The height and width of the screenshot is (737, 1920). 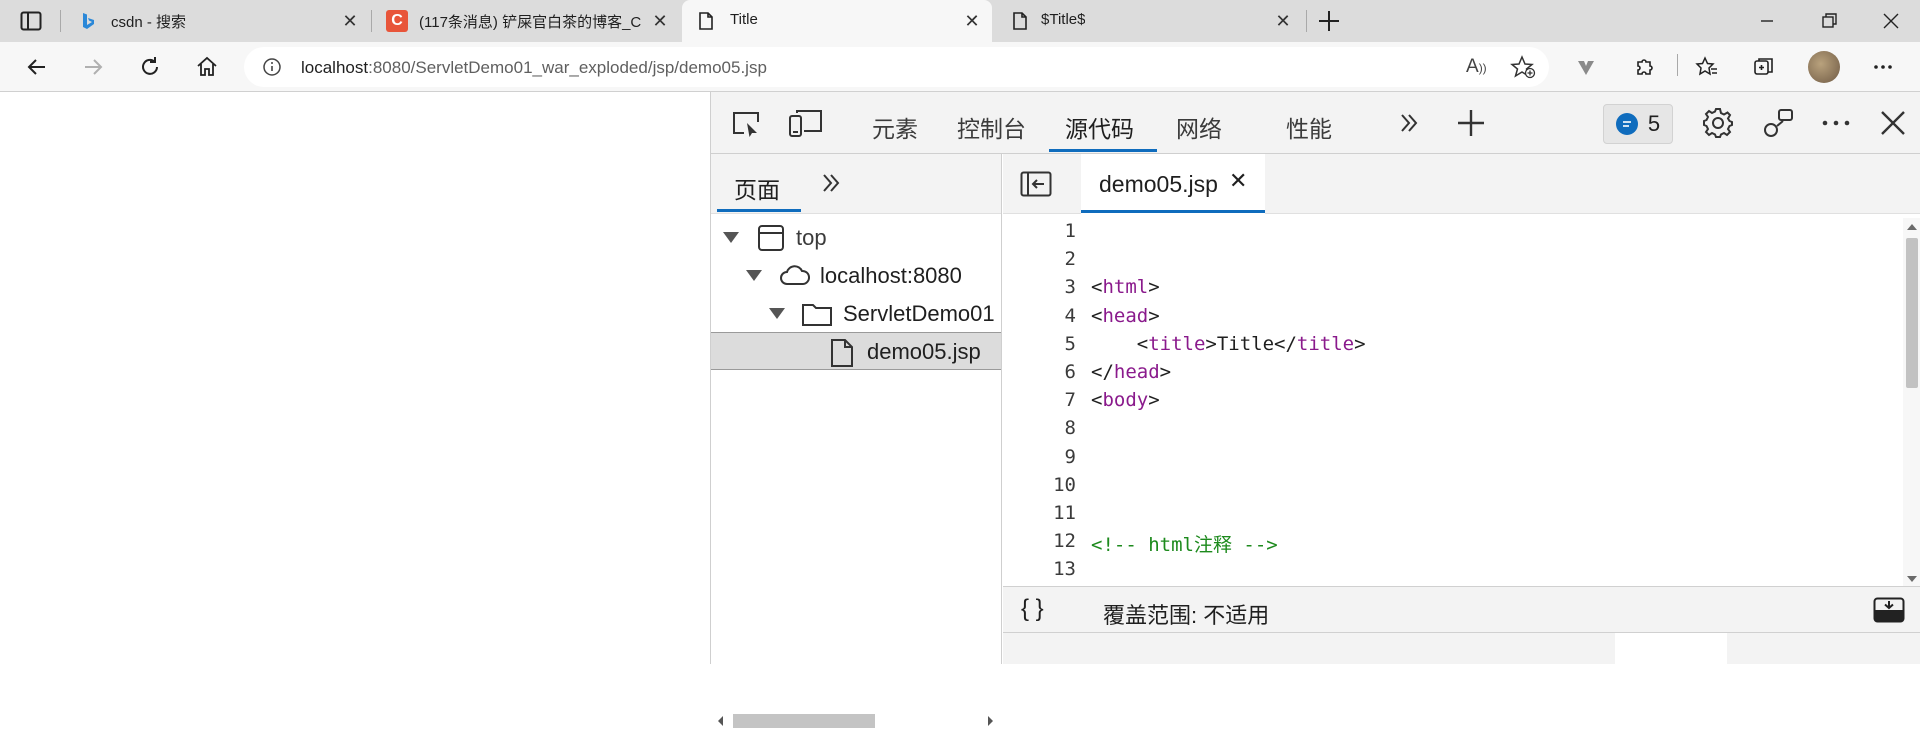 What do you see at coordinates (1039, 344) in the screenshot?
I see `line-number: 5` at bounding box center [1039, 344].